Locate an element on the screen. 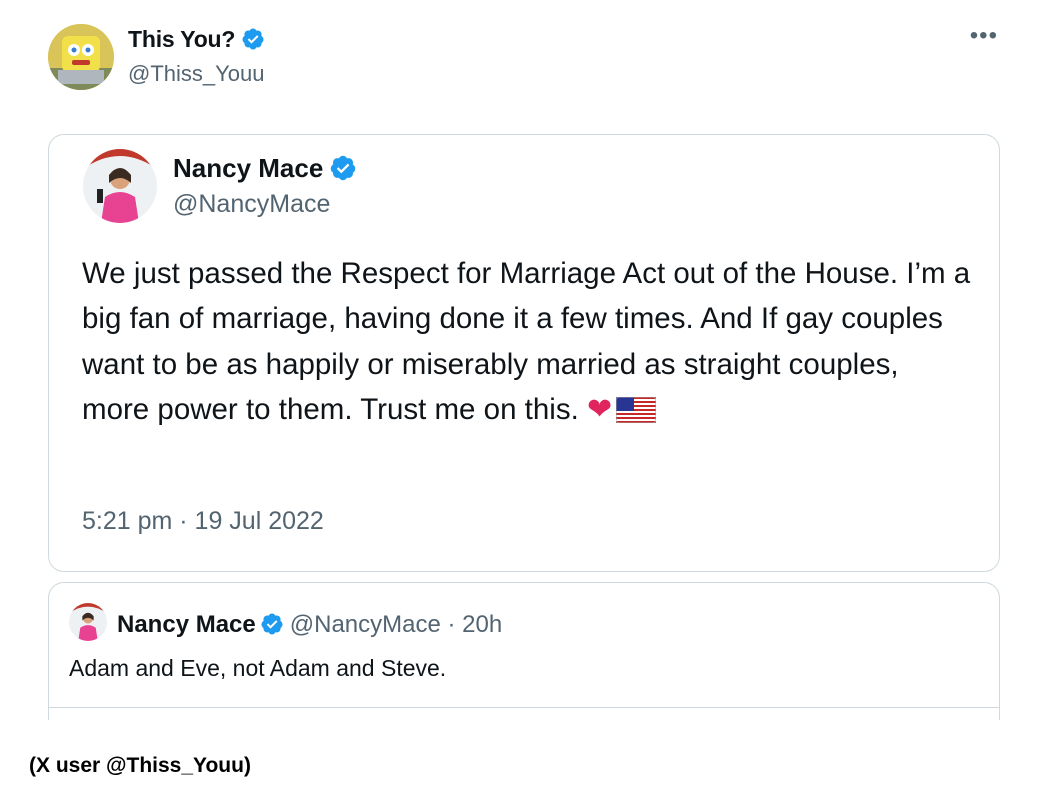 The image size is (1037, 795). author-name: This You? is located at coordinates (196, 39).